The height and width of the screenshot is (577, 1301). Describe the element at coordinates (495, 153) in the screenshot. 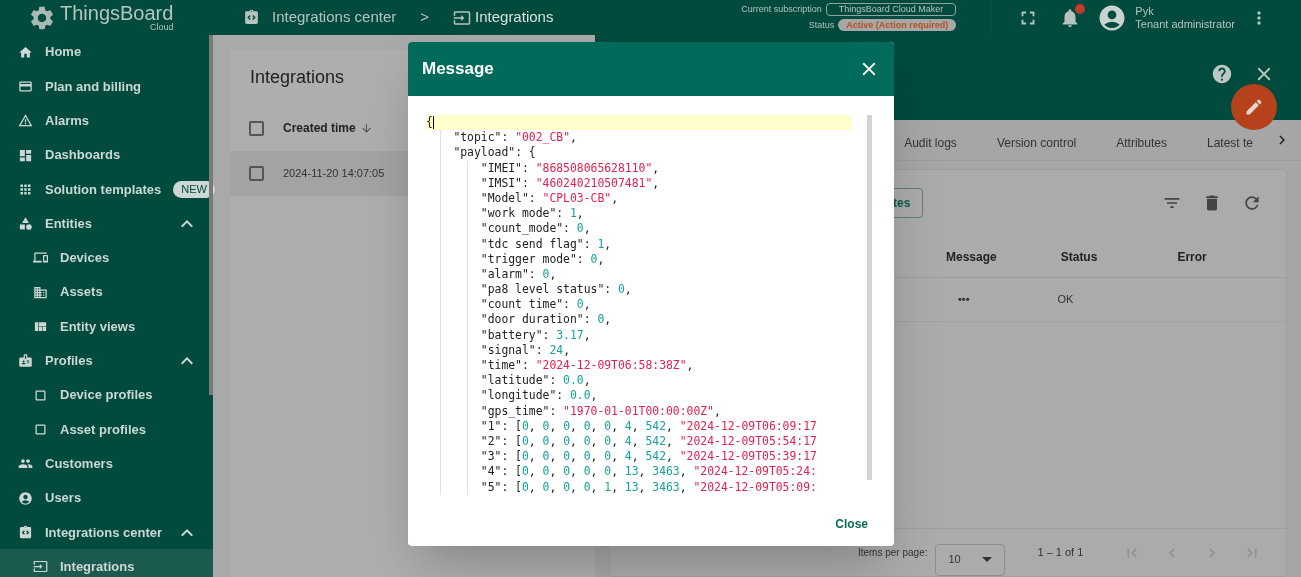

I see `code-line: "payload": {` at that location.